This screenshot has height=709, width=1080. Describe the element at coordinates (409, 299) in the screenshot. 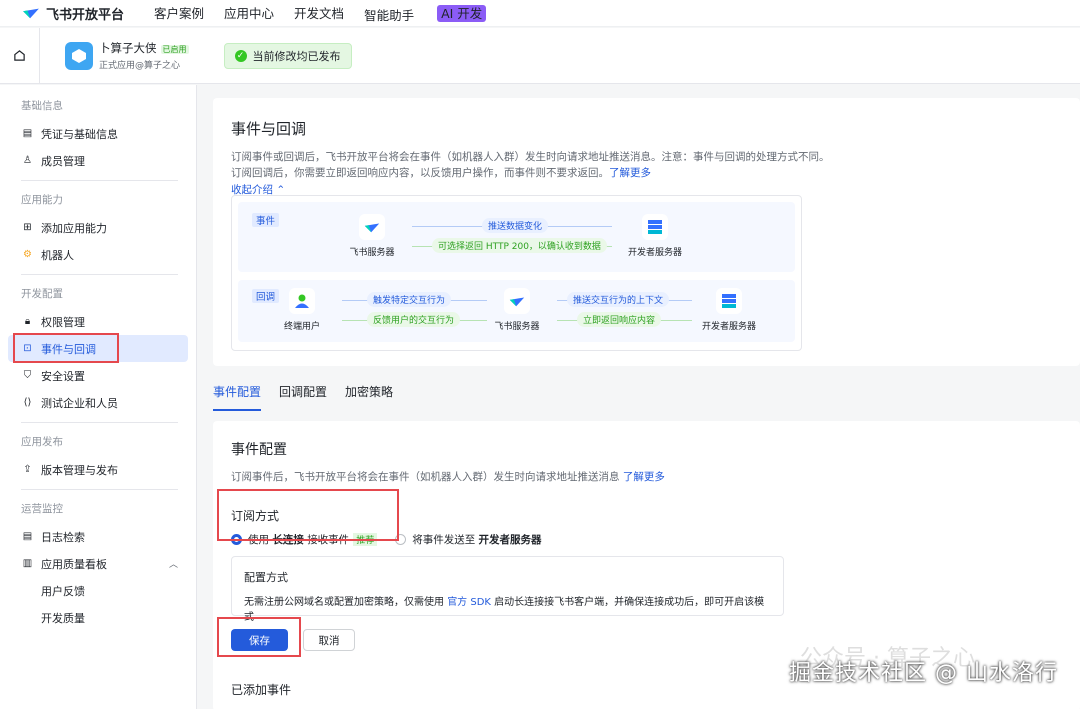

I see `label-trigger-action: 触发特定交互行为` at that location.